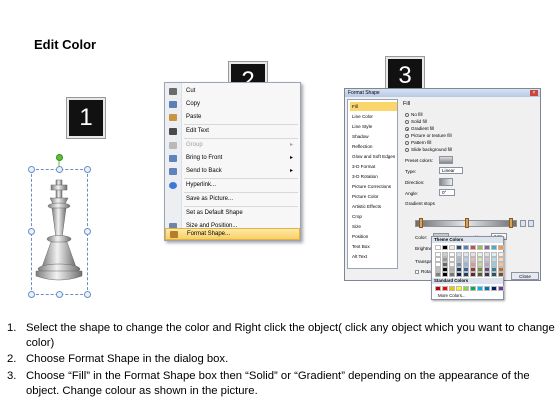  Describe the element at coordinates (446, 160) in the screenshot. I see `preset-colors-dropdown` at that location.